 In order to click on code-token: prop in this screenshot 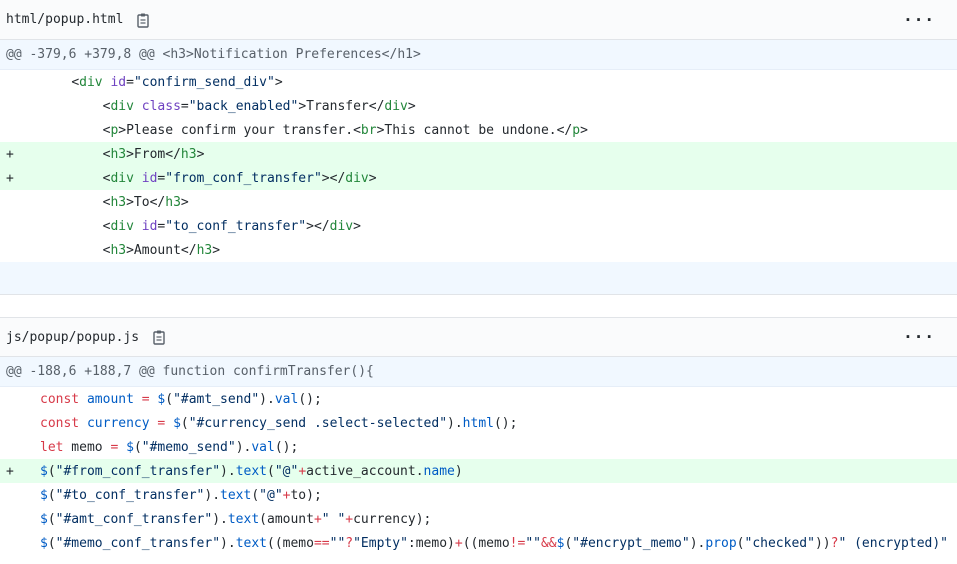, I will do `click(721, 543)`.